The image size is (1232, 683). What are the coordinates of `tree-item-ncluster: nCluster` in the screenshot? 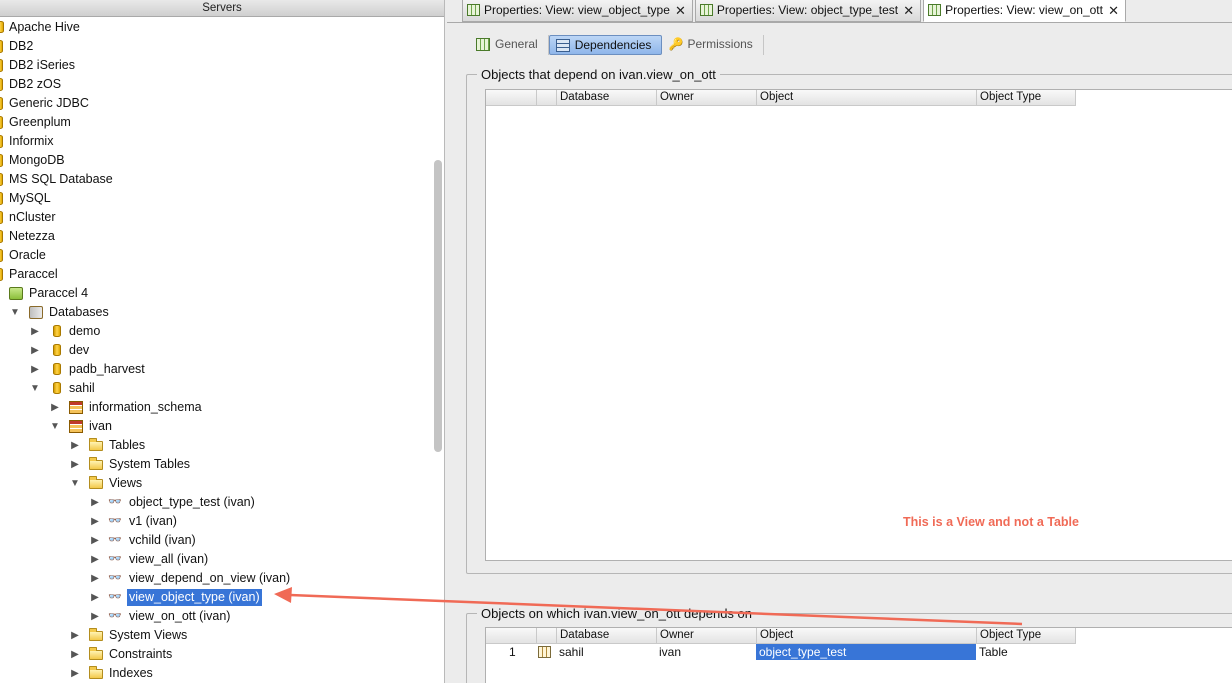 It's located at (215, 217).